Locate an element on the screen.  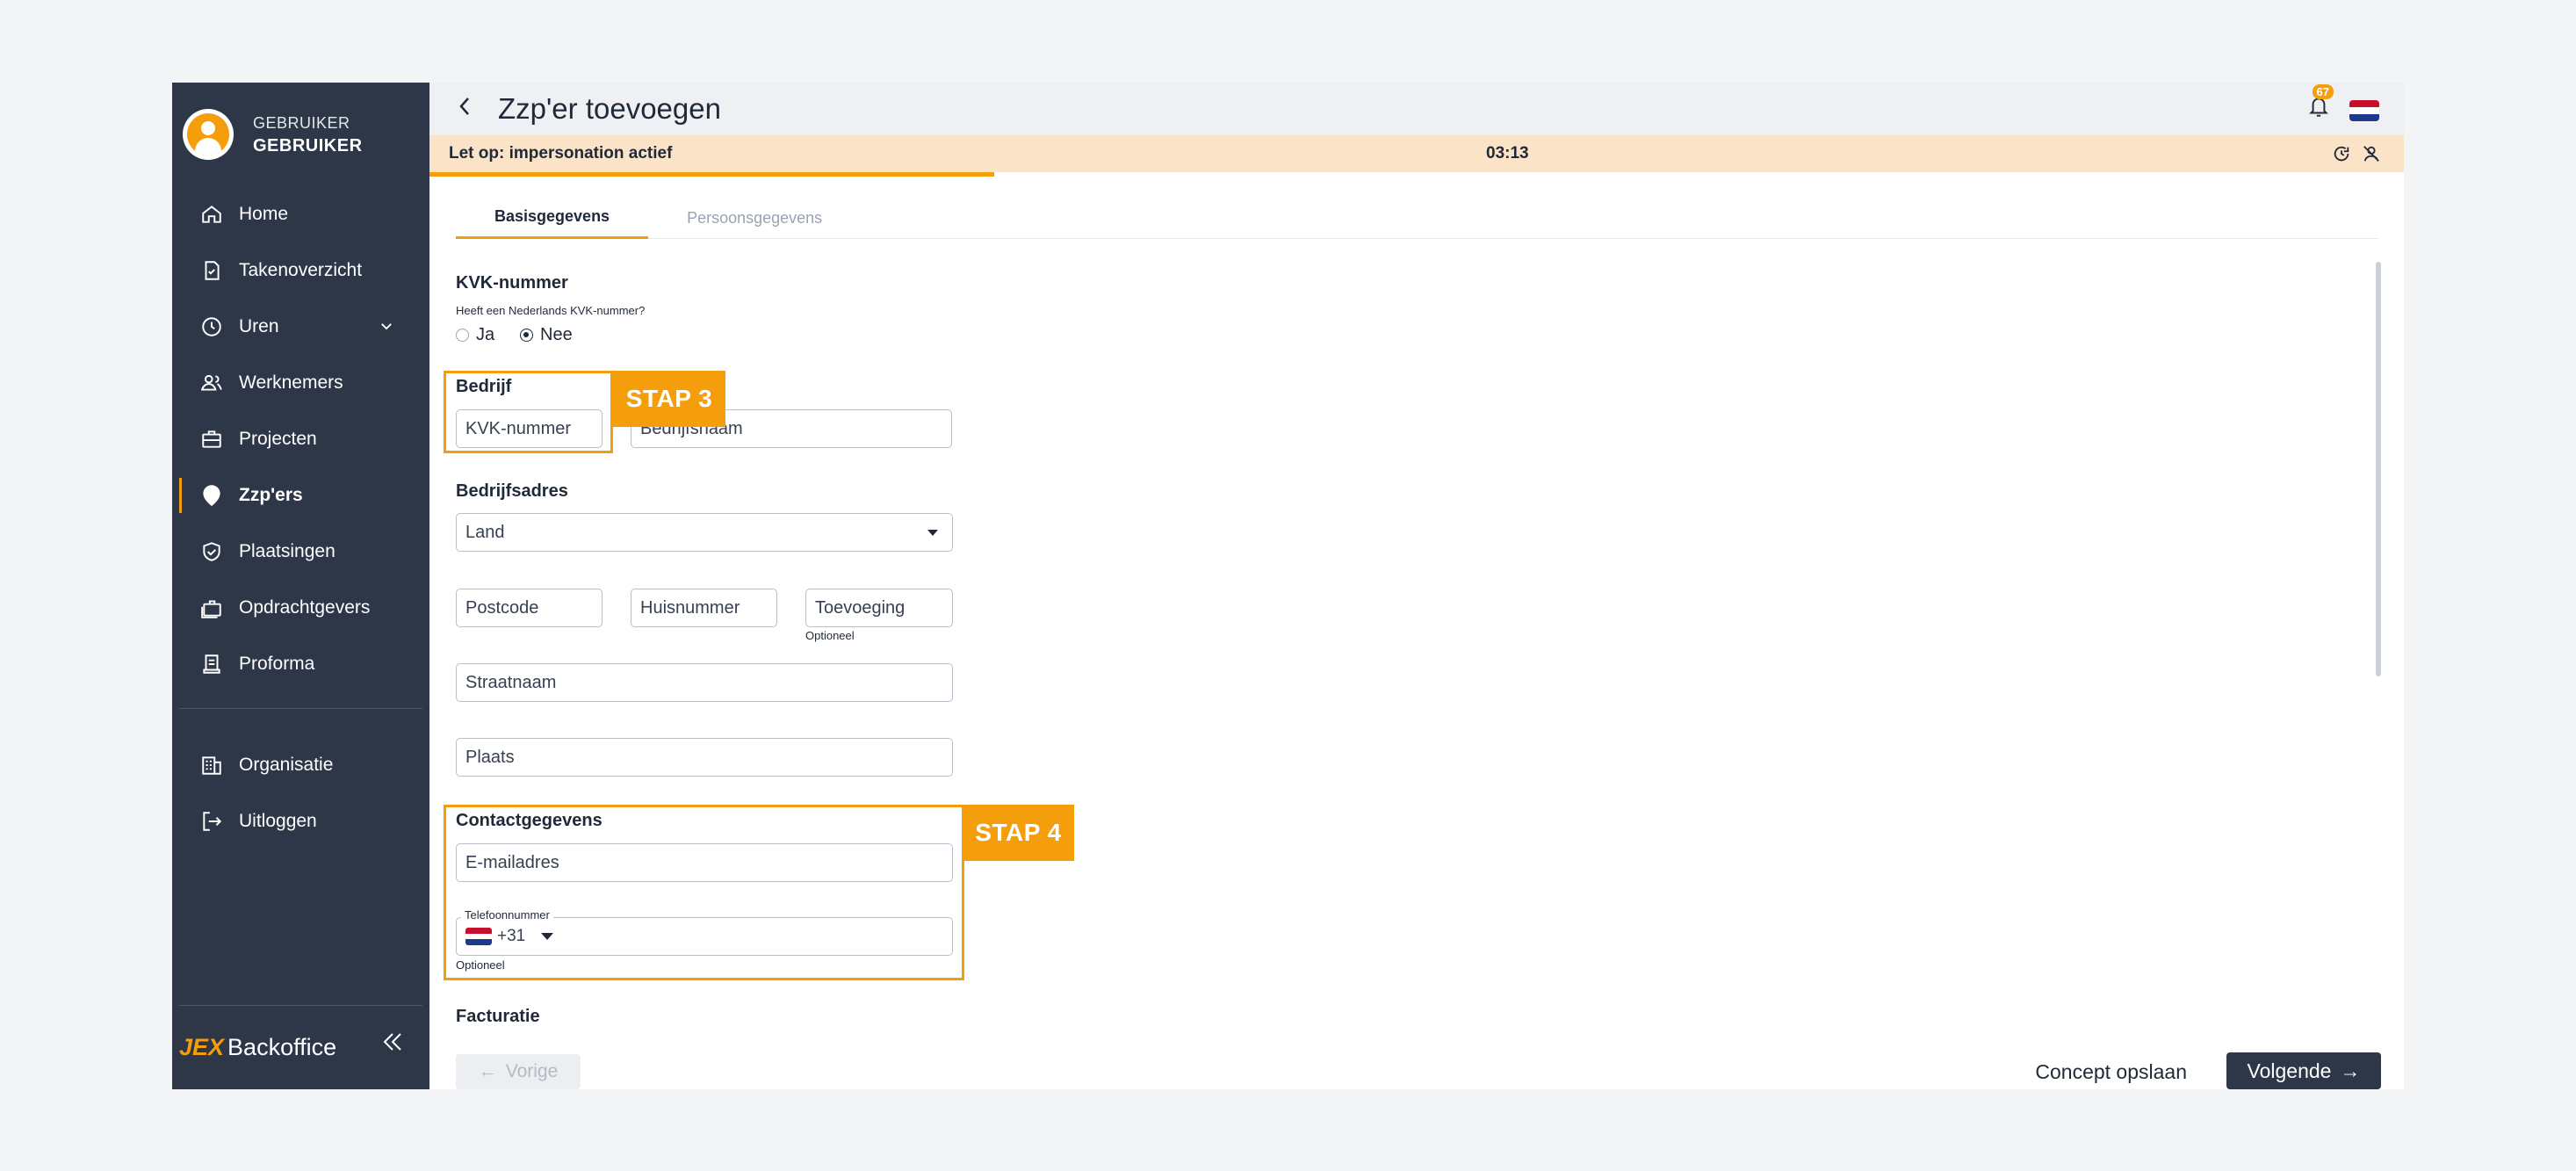
chevron-down-icon is located at coordinates (386, 328).